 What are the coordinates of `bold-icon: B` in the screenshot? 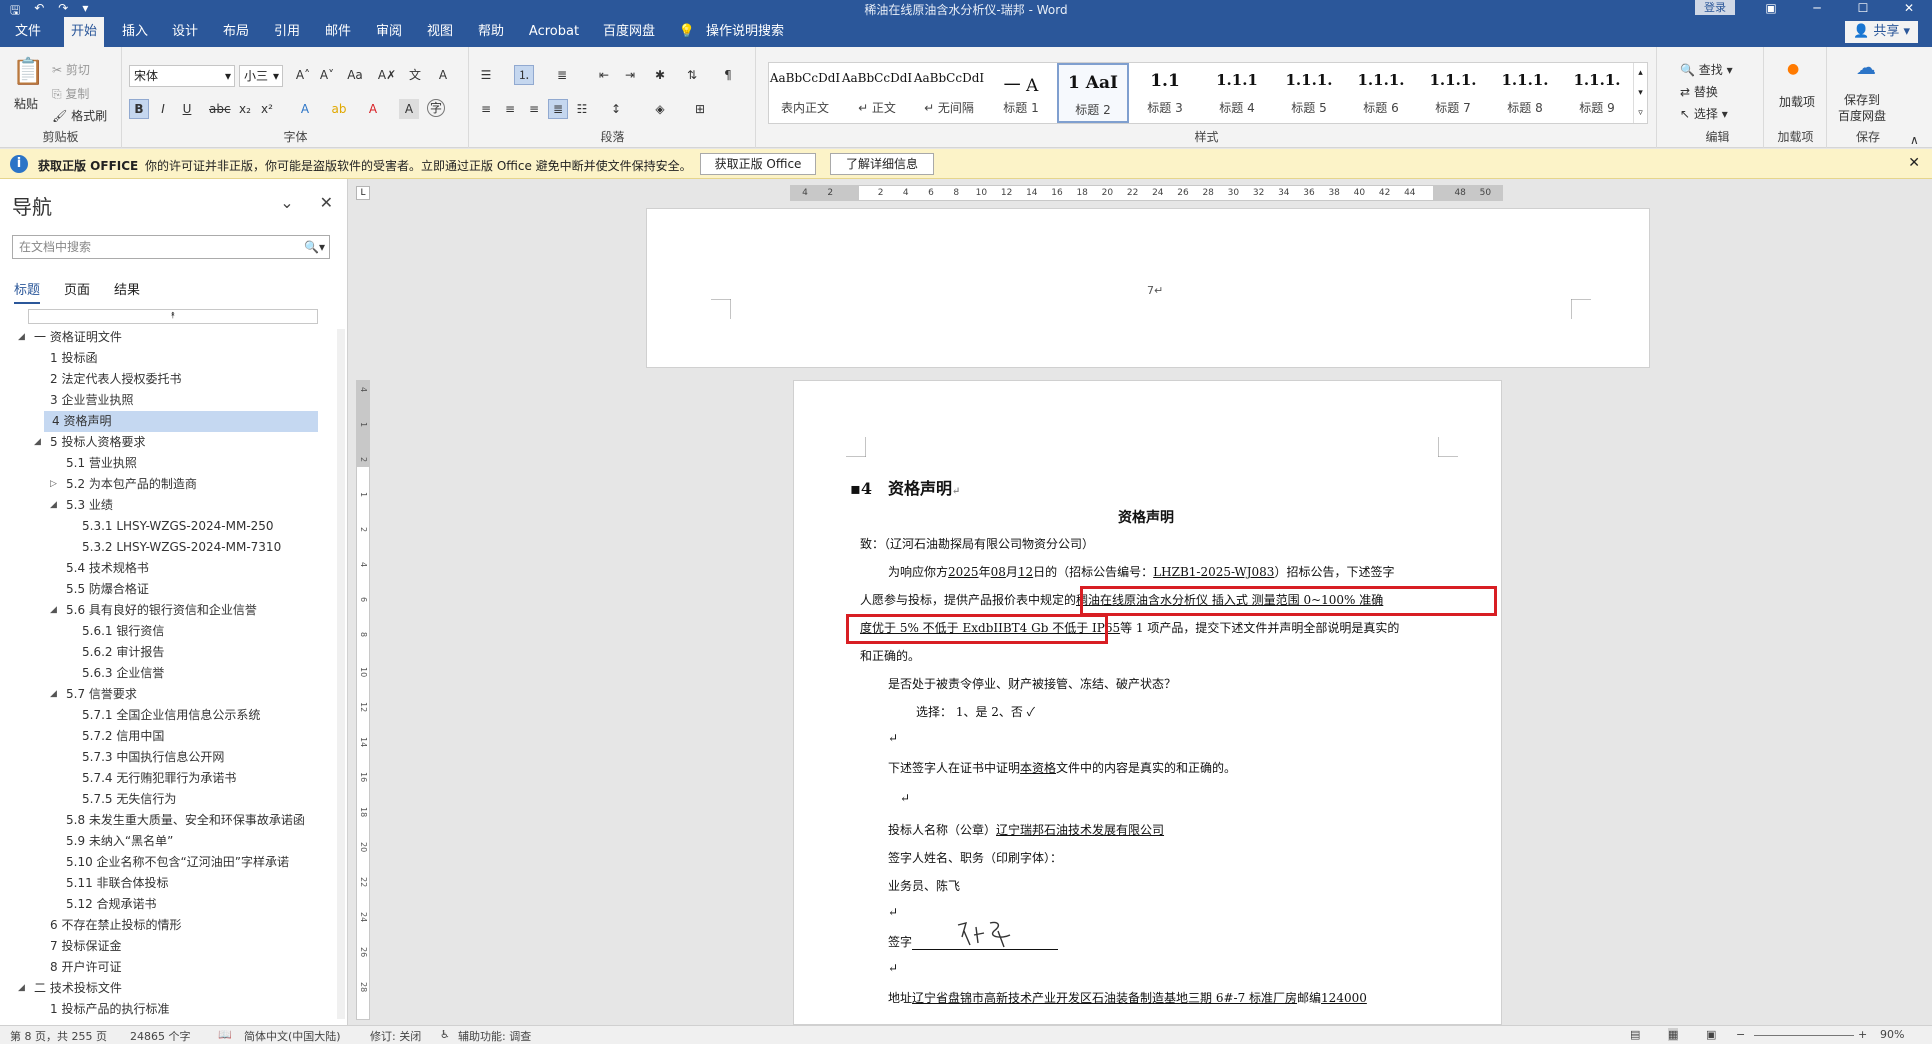 It's located at (139, 109).